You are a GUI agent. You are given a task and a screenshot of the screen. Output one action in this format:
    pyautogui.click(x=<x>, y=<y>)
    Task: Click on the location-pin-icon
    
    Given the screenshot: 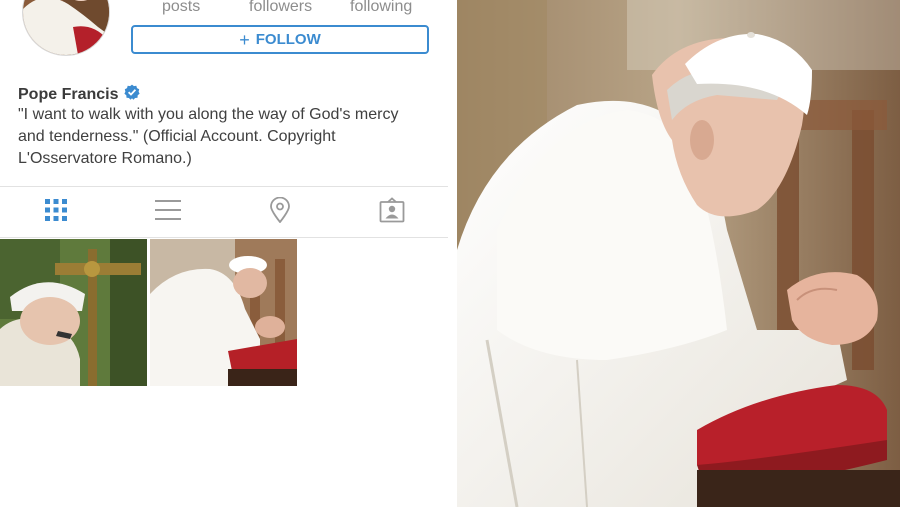 What is the action you would take?
    pyautogui.click(x=280, y=212)
    